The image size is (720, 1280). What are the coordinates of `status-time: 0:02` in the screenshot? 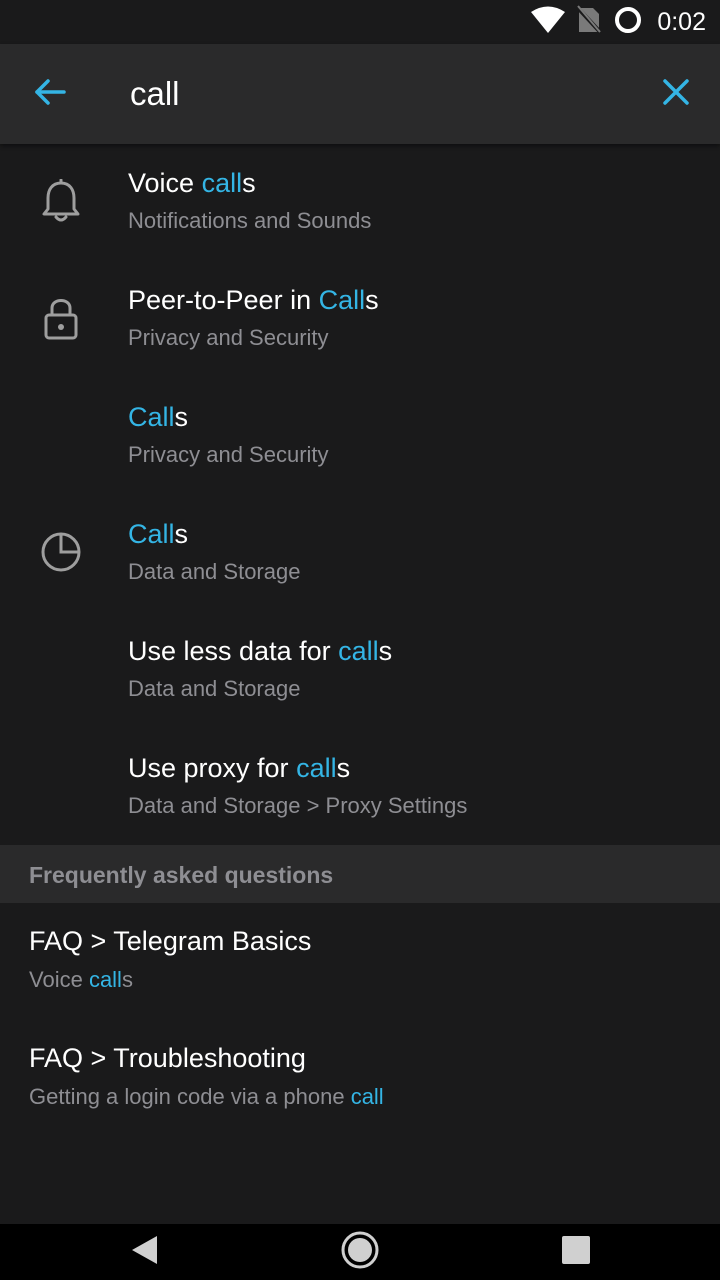 It's located at (681, 21).